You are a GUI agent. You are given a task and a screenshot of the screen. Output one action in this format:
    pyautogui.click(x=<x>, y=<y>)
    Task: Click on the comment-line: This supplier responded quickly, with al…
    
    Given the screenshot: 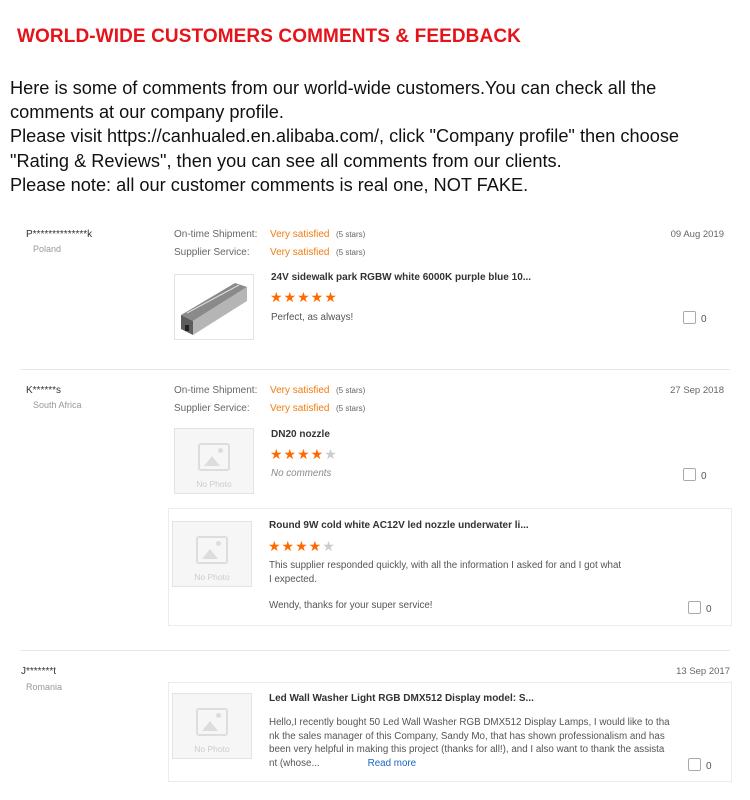 What is the action you would take?
    pyautogui.click(x=445, y=565)
    